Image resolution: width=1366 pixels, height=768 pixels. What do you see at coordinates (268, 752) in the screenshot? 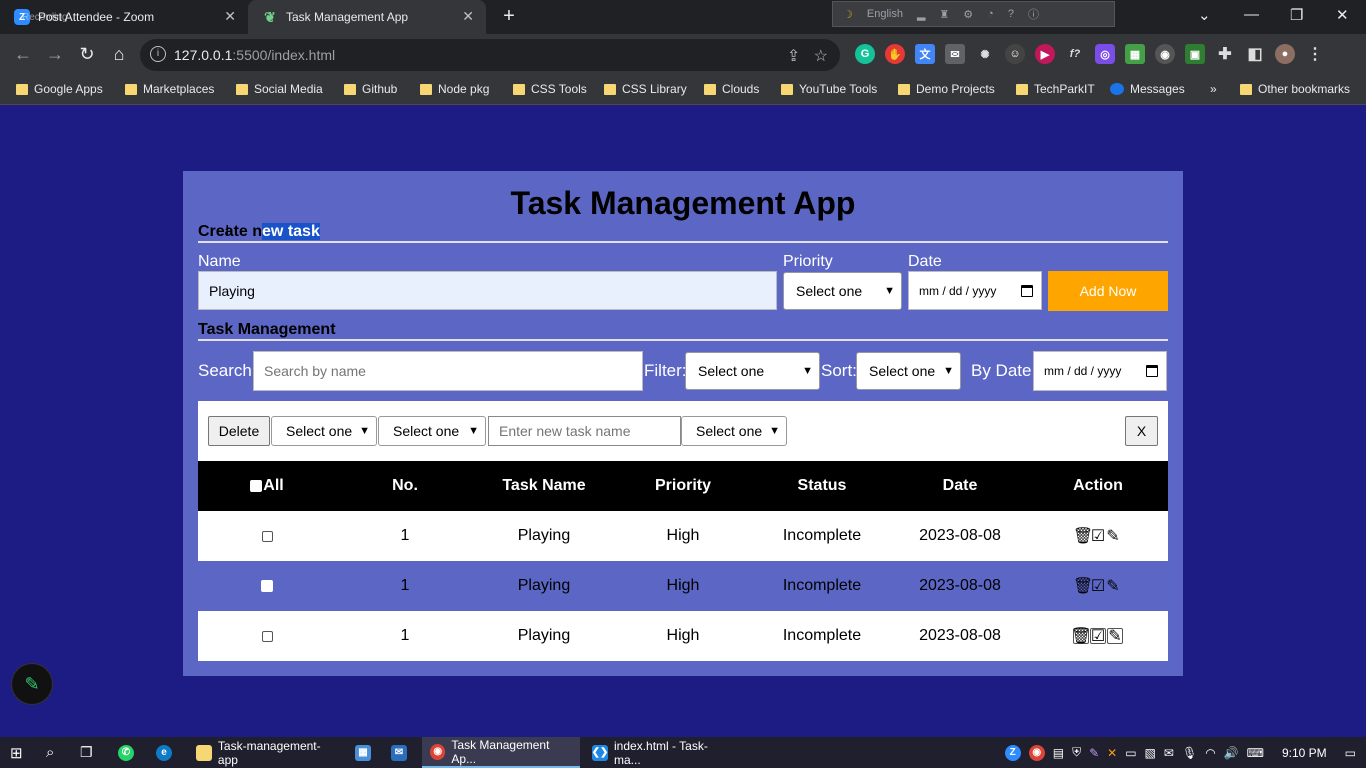
I see `taskbar-explorer: Task-management-app` at bounding box center [268, 752].